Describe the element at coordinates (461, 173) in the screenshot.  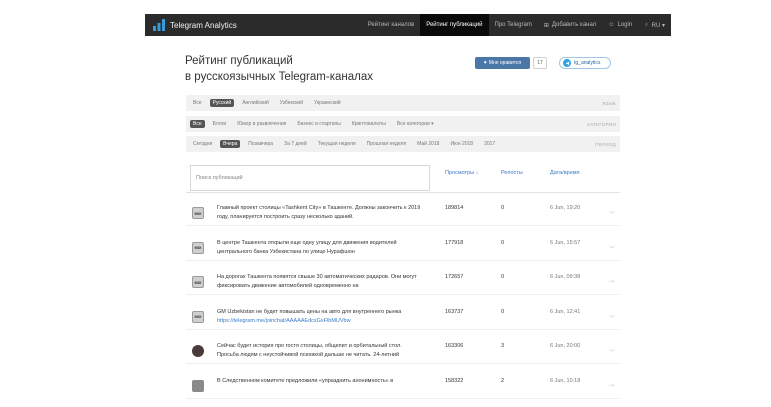
I see `views-column-header: Просмотры ↓` at that location.